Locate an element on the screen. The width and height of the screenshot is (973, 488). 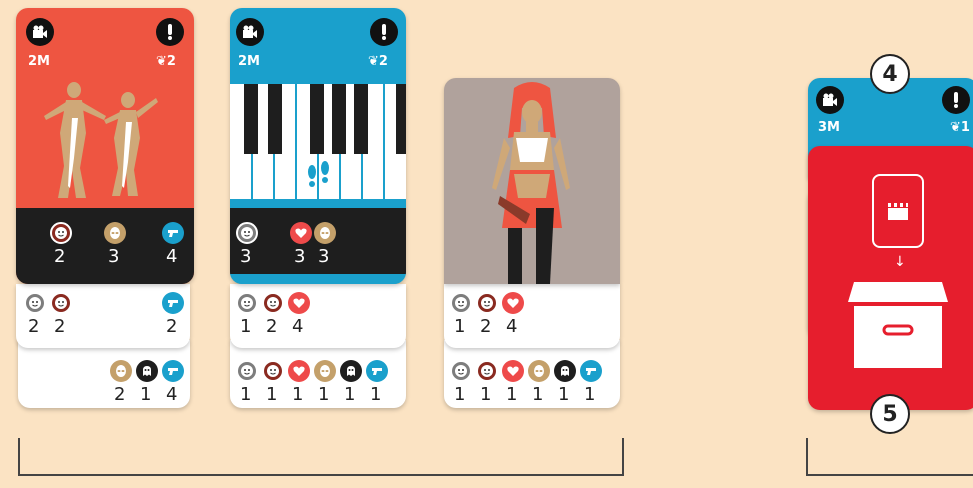
card3-movie is located at coordinates (532, 181).